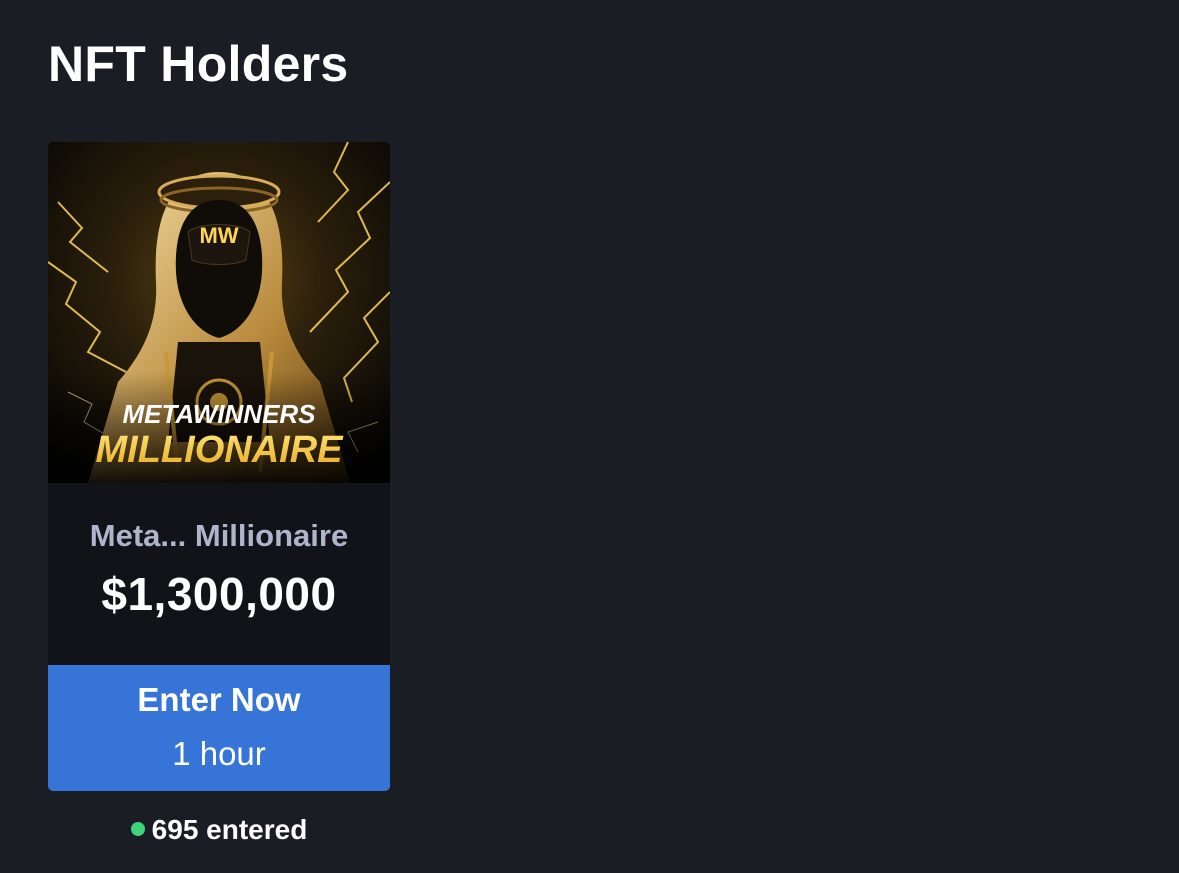 The image size is (1179, 873). Describe the element at coordinates (219, 535) in the screenshot. I see `competition-title: Meta... Millionaire` at that location.